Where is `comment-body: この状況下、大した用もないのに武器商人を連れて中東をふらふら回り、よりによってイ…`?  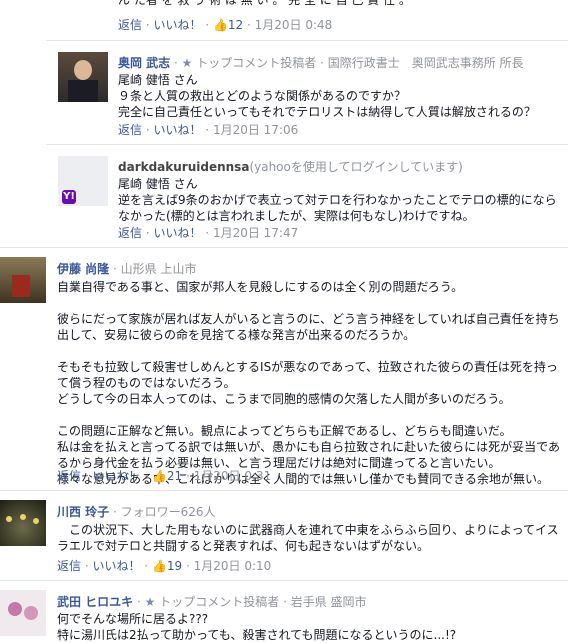
comment-body: この状況下、大した用もないのに武器商人を連れて中東をふらふら回り、よりによってイ… is located at coordinates (308, 538).